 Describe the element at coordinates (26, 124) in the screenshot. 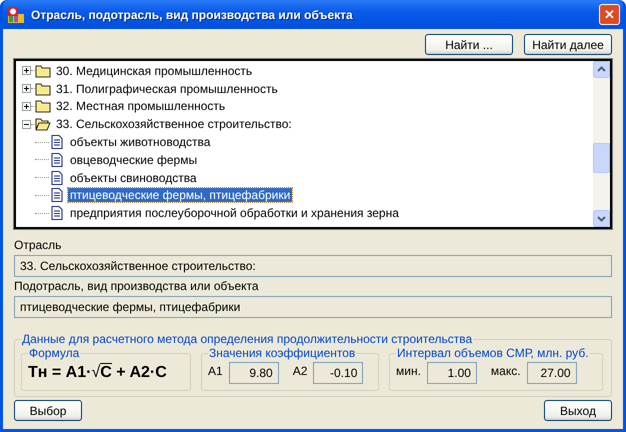

I see `collapse-icon` at that location.